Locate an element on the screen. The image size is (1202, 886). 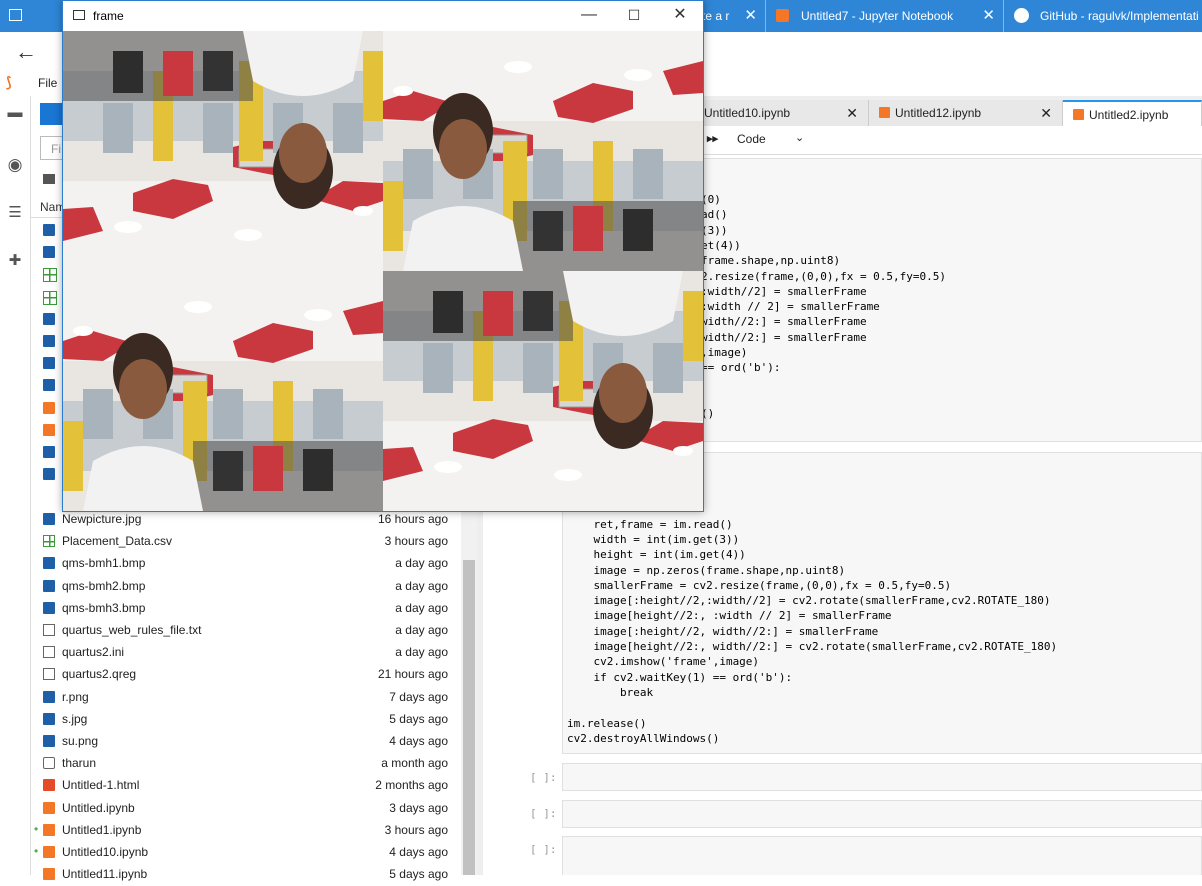
file-row: Untitled-1.html 2 months ago is located at coordinates (246, 786).